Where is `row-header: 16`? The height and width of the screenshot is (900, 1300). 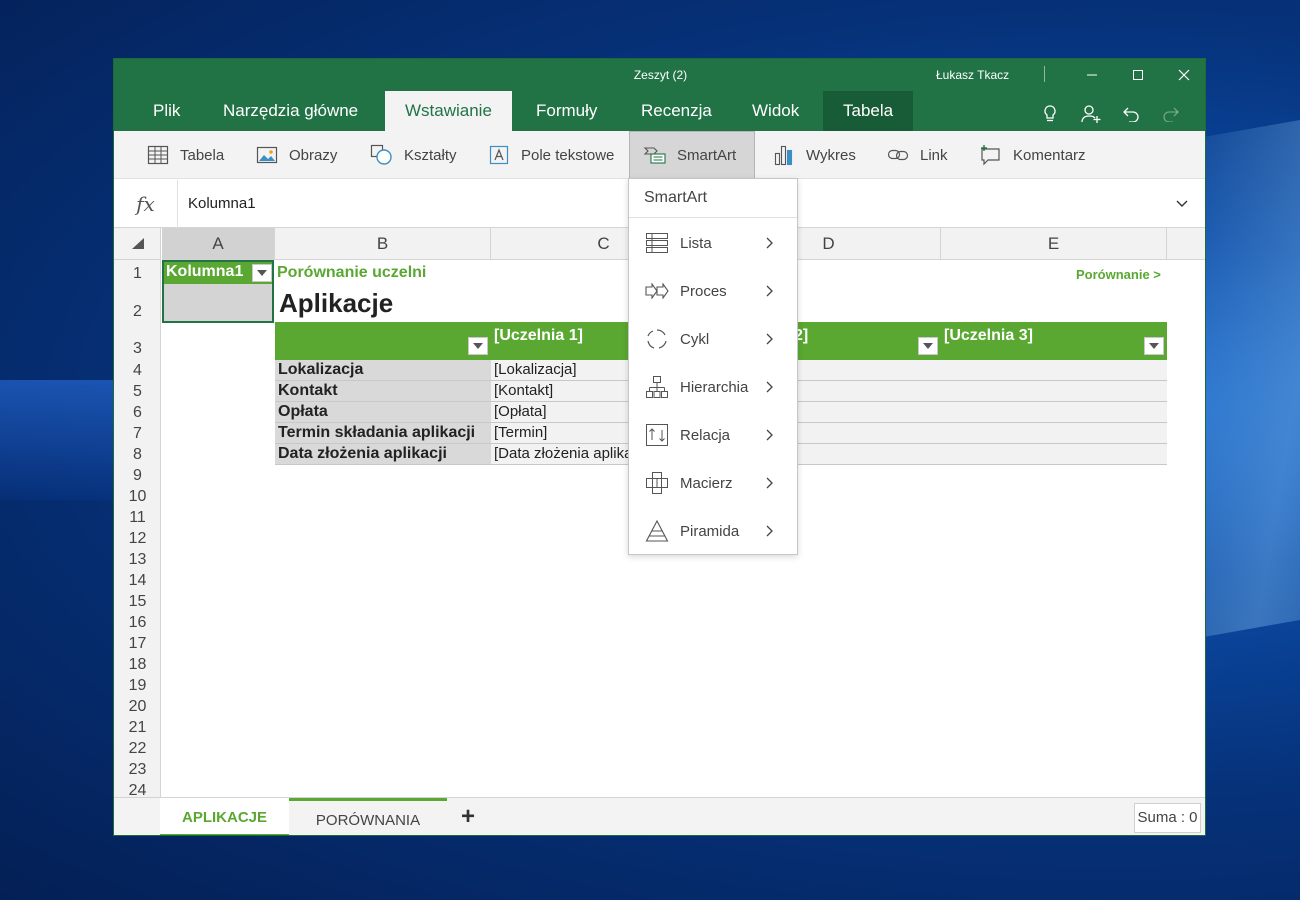
row-header: 16 is located at coordinates (137, 623).